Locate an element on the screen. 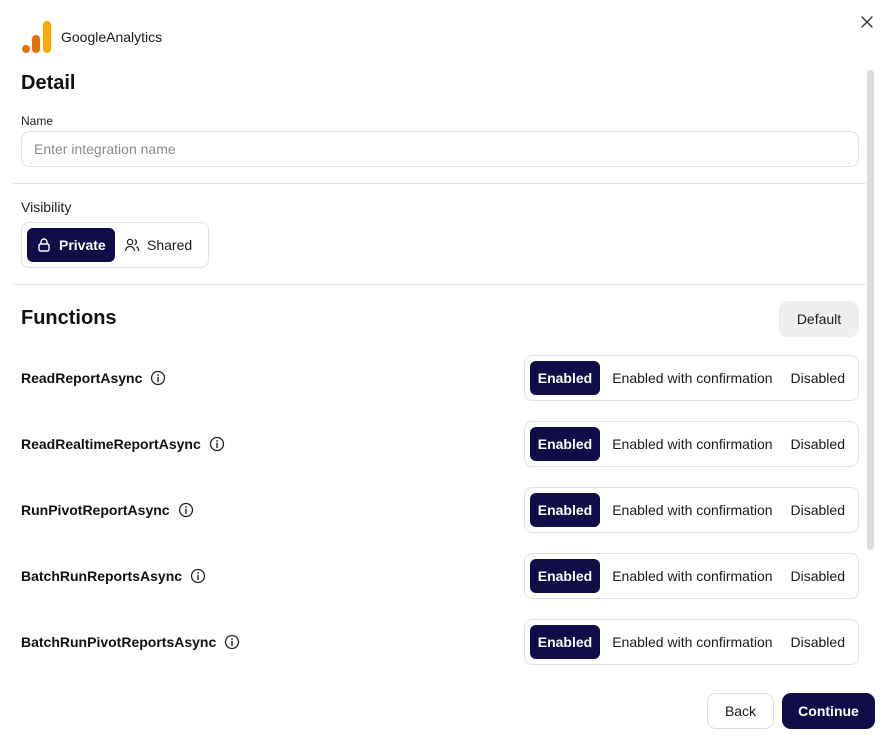 The image size is (889, 749). function-name-label: BatchRunReportsAsync is located at coordinates (102, 576).